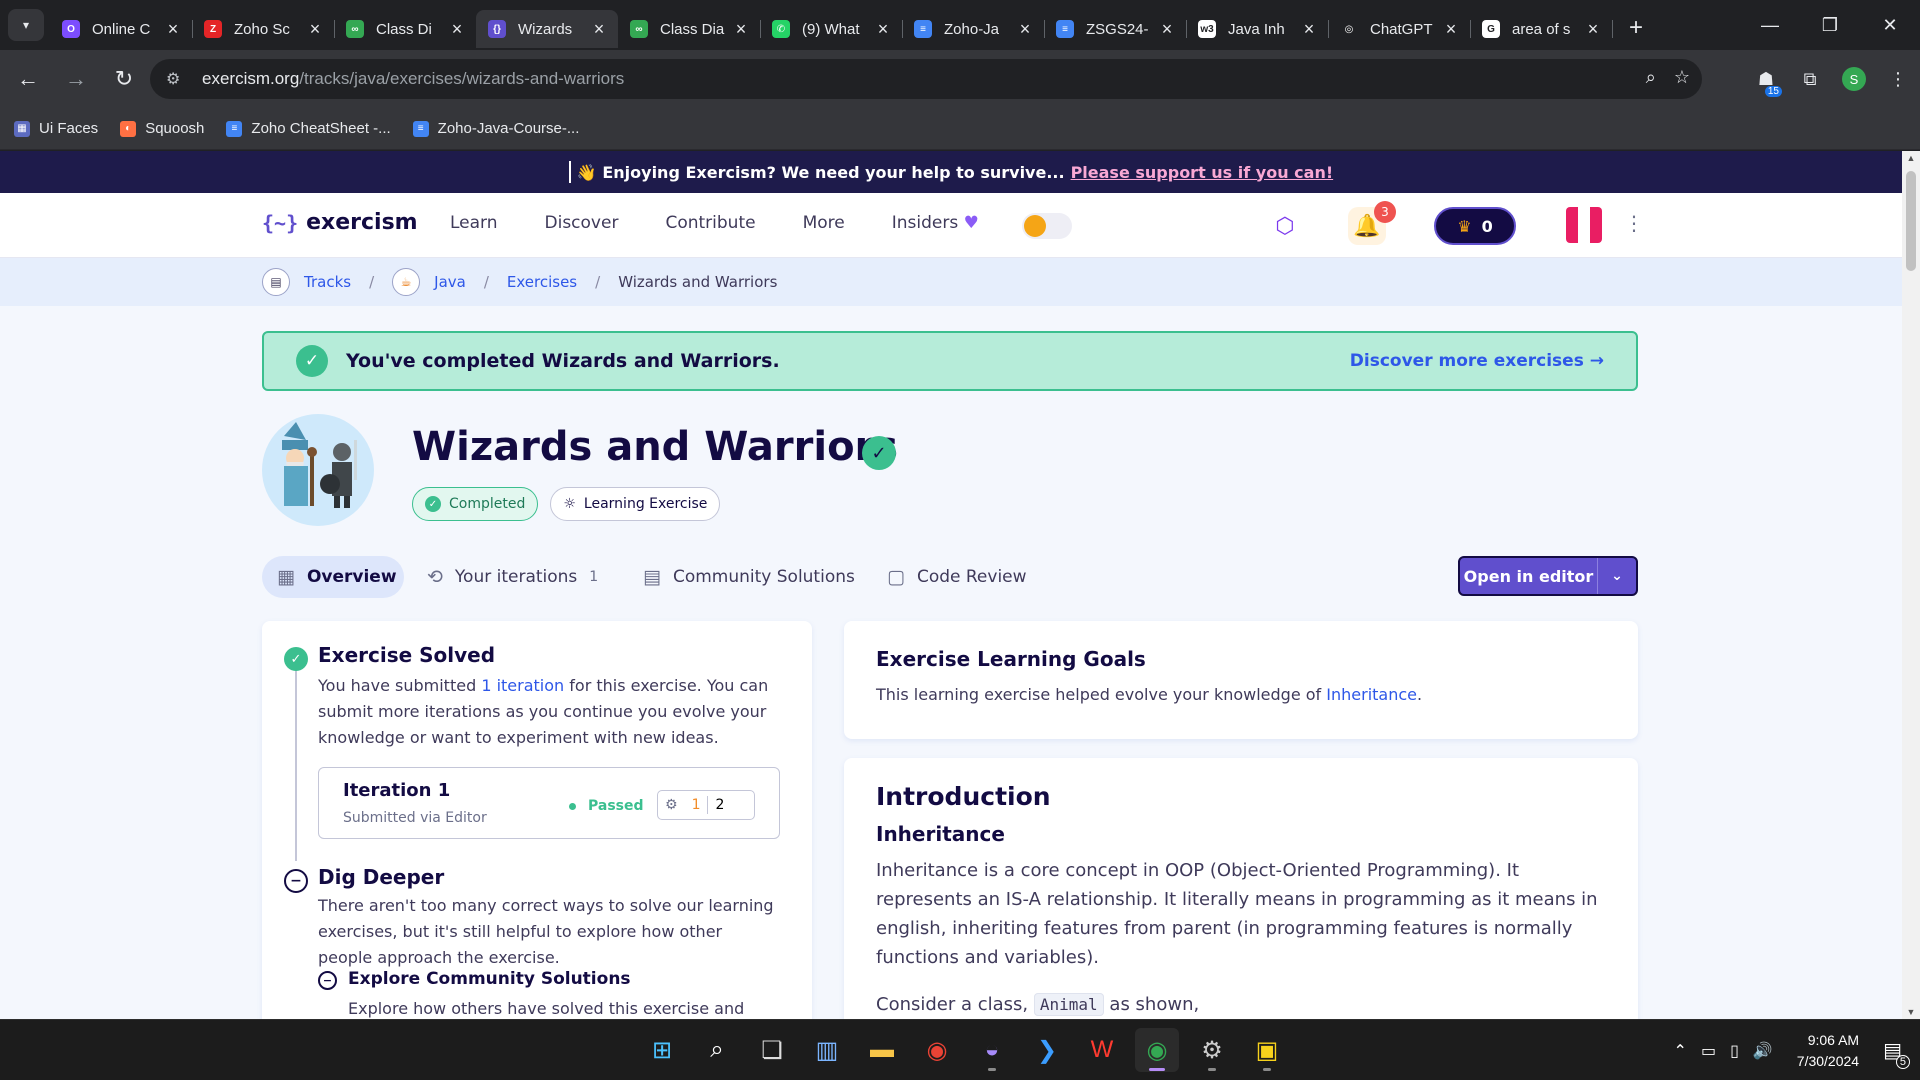 This screenshot has height=1080, width=1920. I want to click on browser-menu-icon: ⋮, so click(1898, 79).